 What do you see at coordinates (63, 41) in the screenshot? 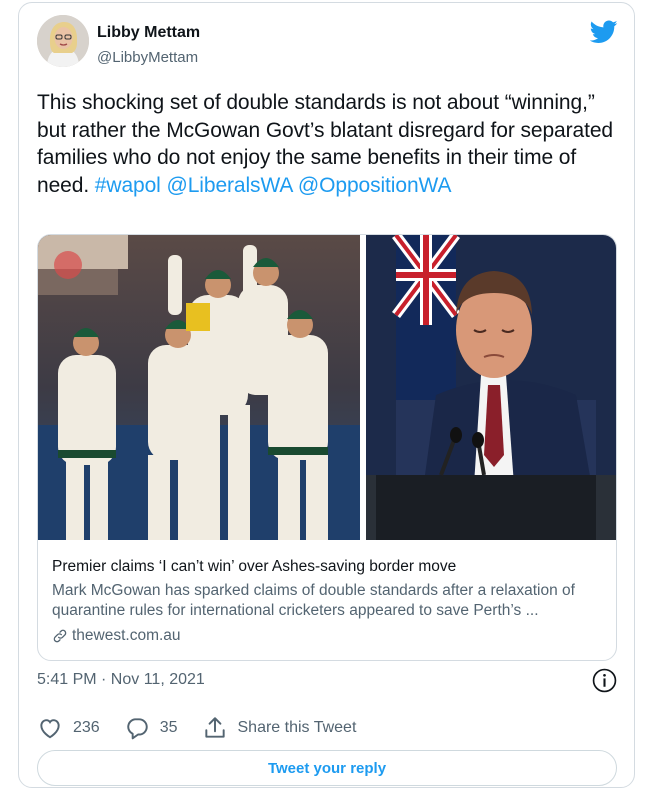
I see `avatar` at bounding box center [63, 41].